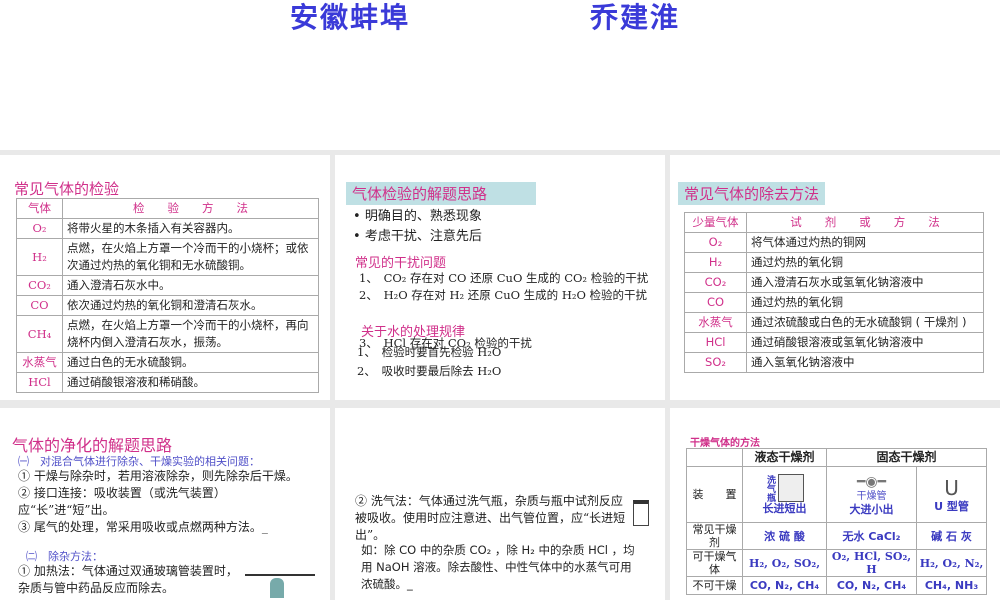 Image resolution: width=1000 pixels, height=600 pixels. I want to click on bullet-item: • 明确目的、熟悉现象, so click(417, 216).